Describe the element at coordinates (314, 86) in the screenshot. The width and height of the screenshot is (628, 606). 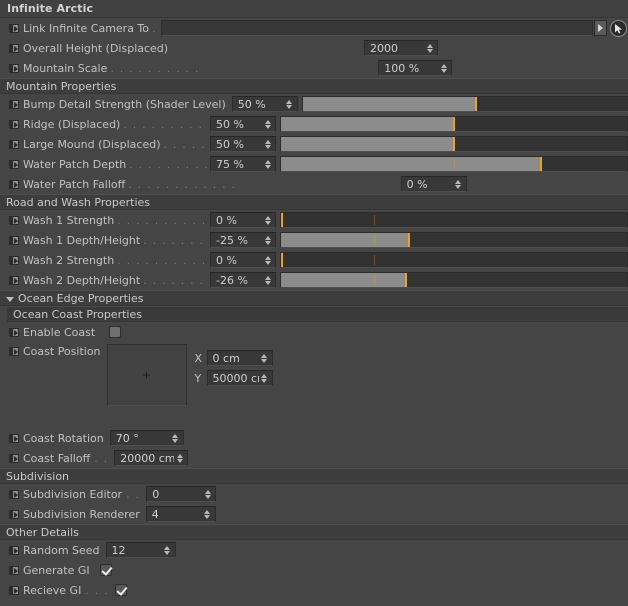
I see `group-header-mountain-properties: Mountain Properties` at that location.